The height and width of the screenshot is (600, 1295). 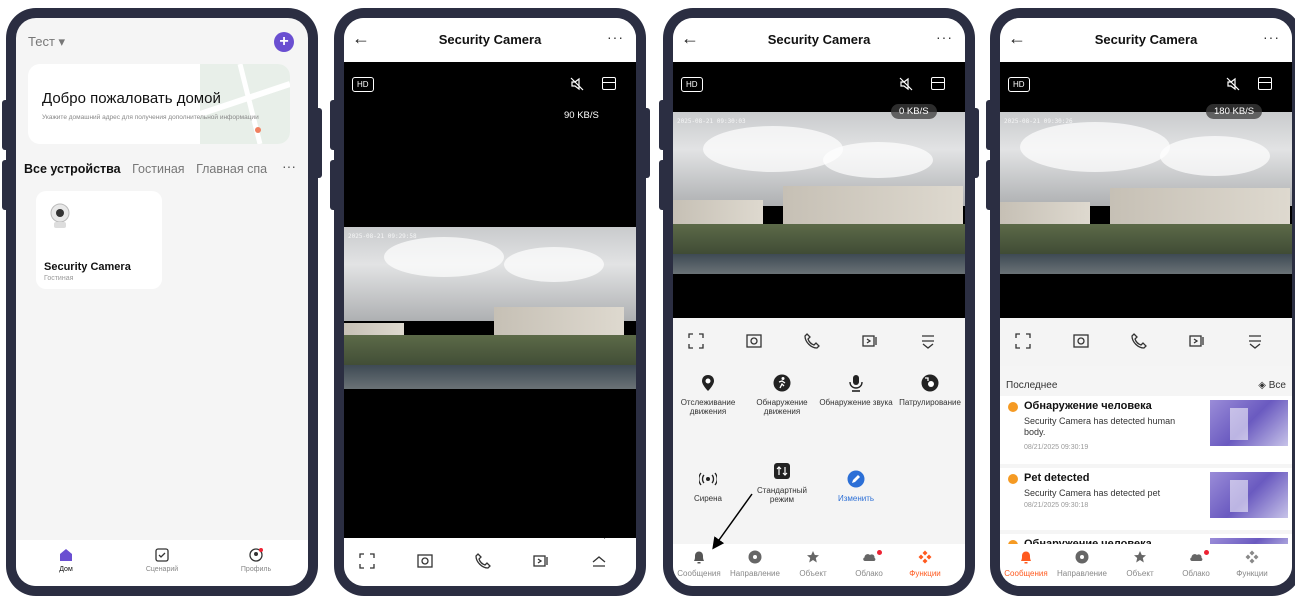 What do you see at coordinates (318, 143) in the screenshot?
I see `power-button` at bounding box center [318, 143].